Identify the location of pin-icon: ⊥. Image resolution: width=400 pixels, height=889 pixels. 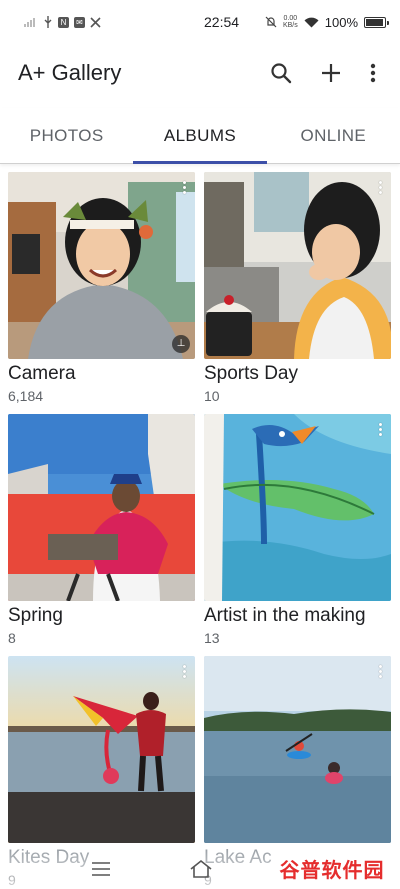
(181, 344).